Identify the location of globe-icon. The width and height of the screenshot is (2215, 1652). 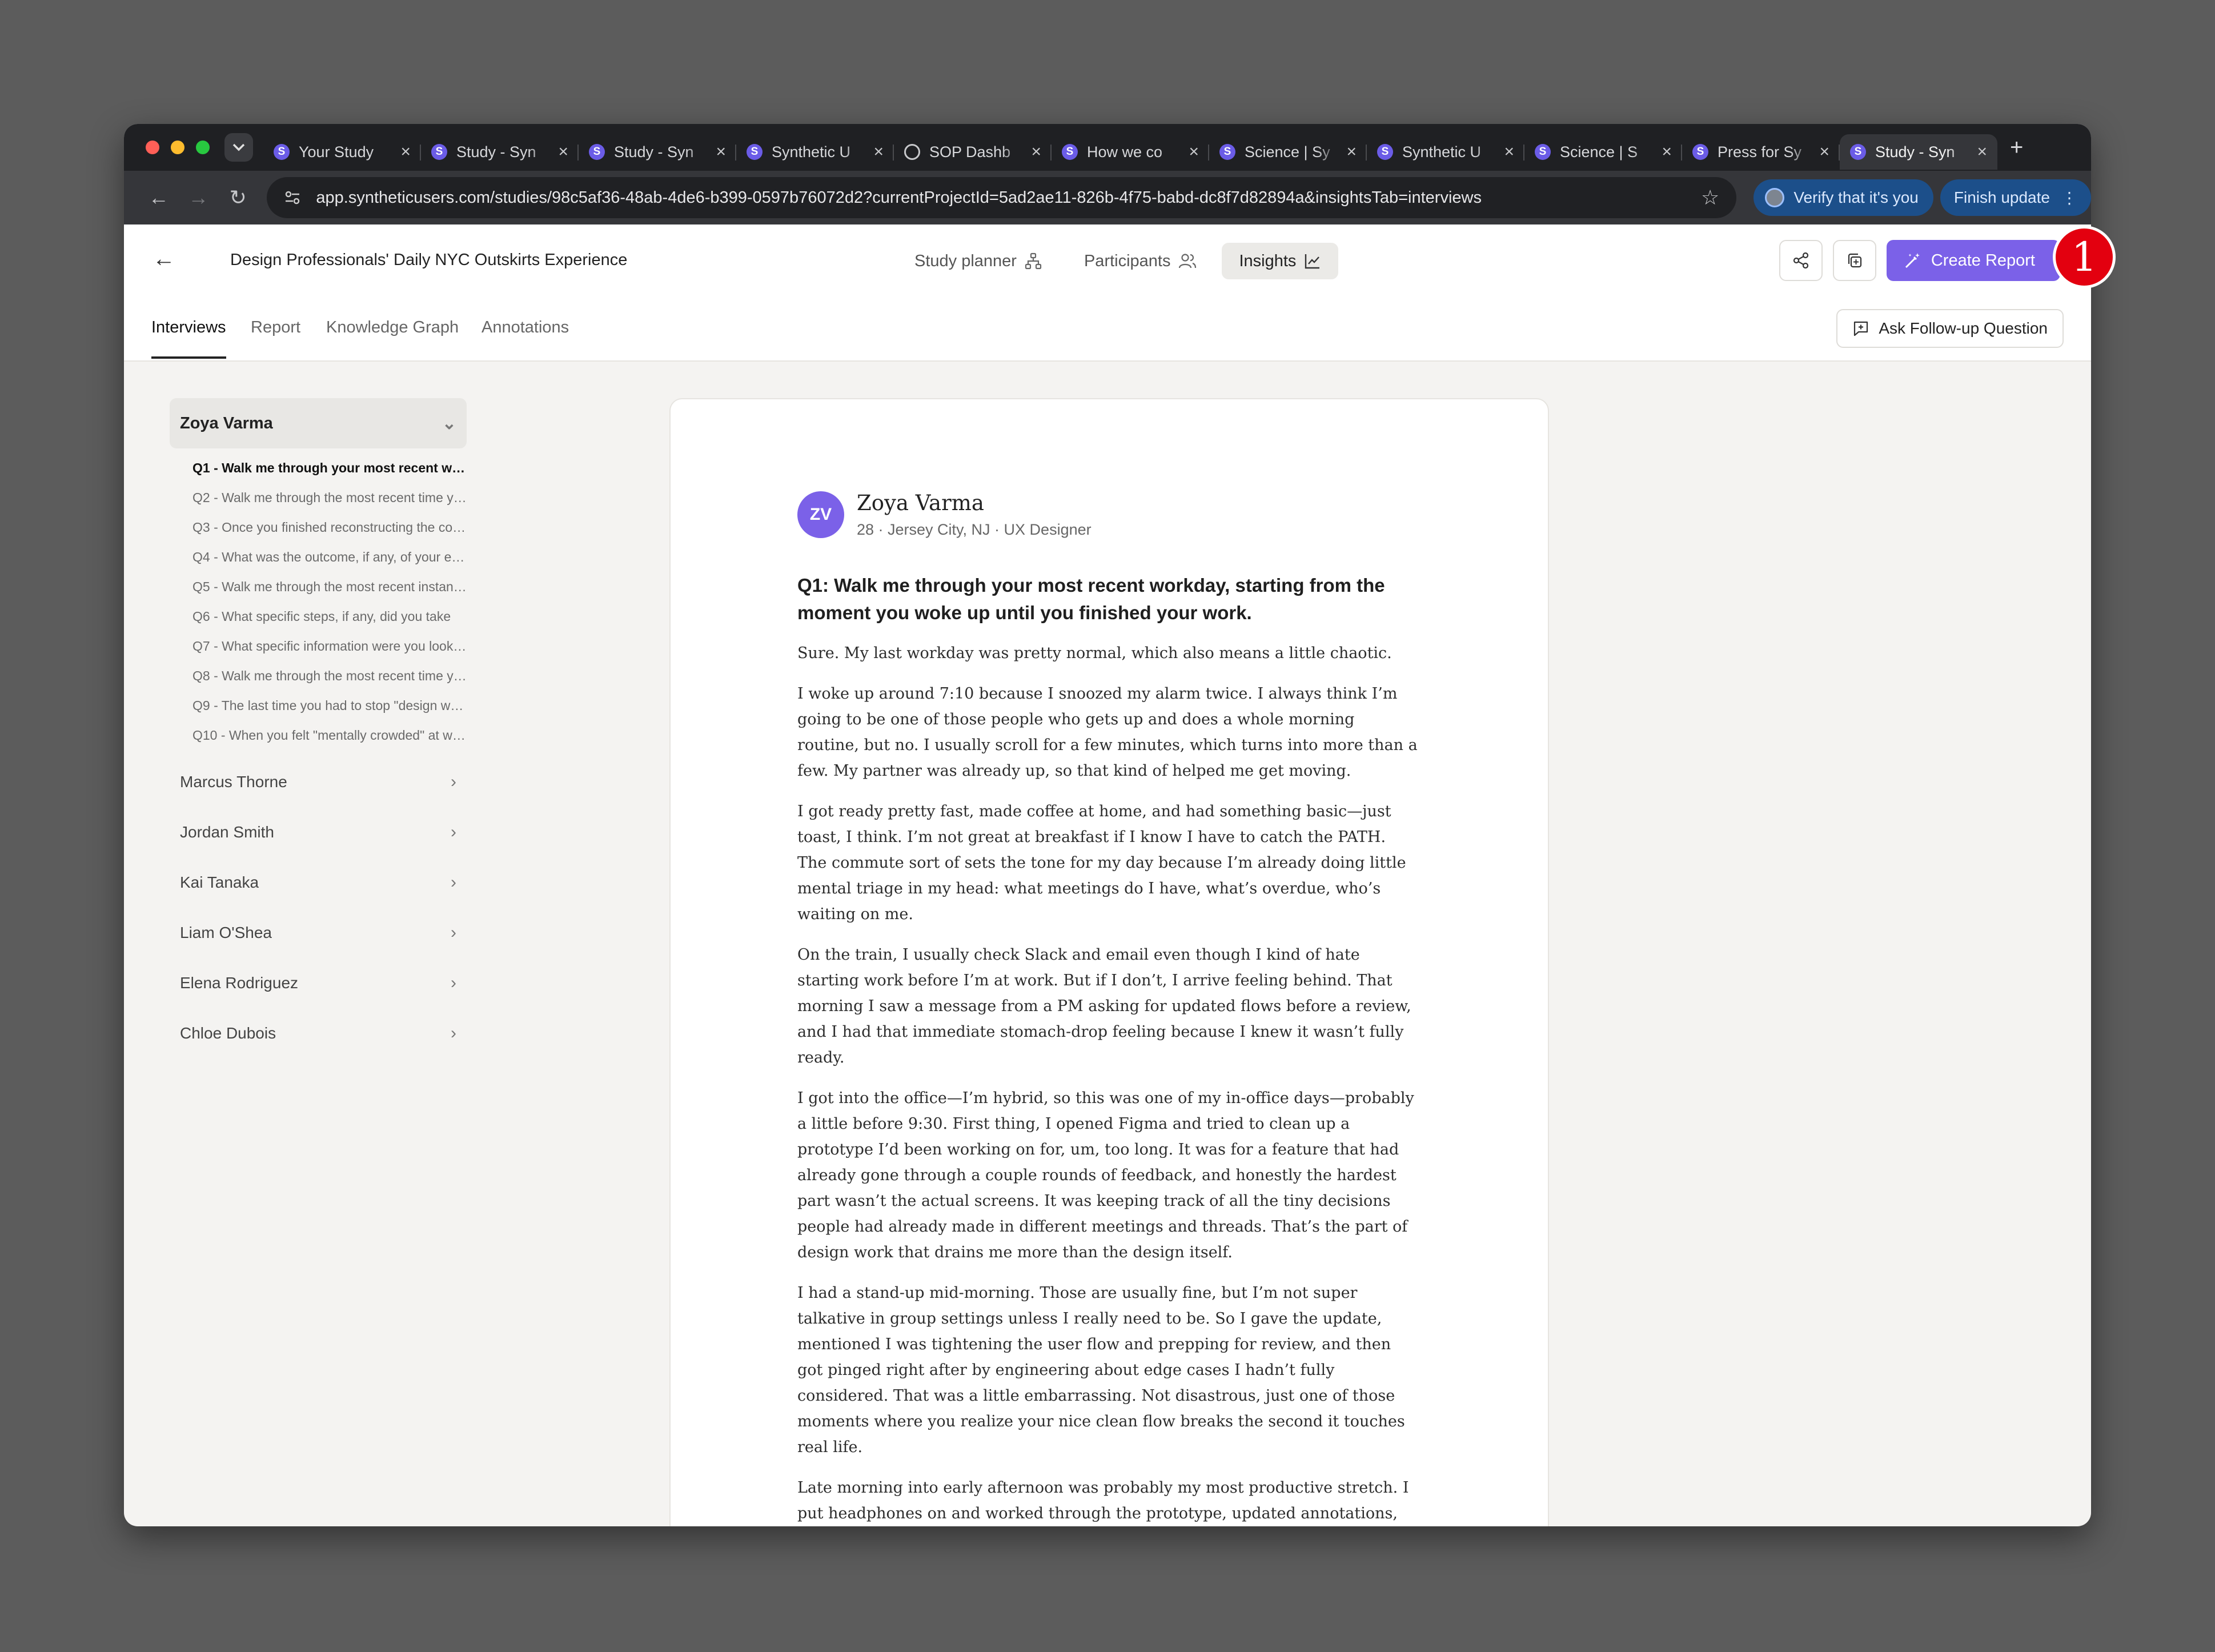
(912, 152).